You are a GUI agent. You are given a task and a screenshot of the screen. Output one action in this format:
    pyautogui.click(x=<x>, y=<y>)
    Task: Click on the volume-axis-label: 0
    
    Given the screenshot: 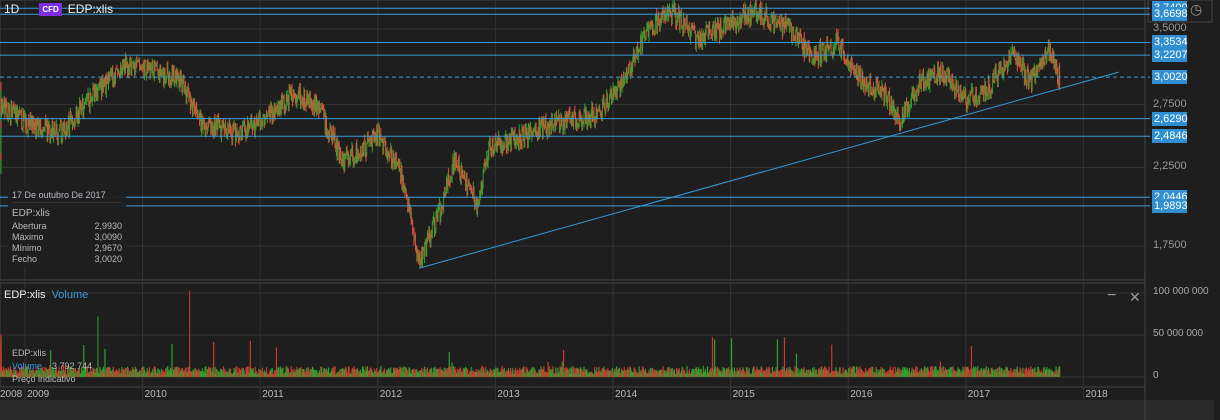 What is the action you would take?
    pyautogui.click(x=1156, y=375)
    